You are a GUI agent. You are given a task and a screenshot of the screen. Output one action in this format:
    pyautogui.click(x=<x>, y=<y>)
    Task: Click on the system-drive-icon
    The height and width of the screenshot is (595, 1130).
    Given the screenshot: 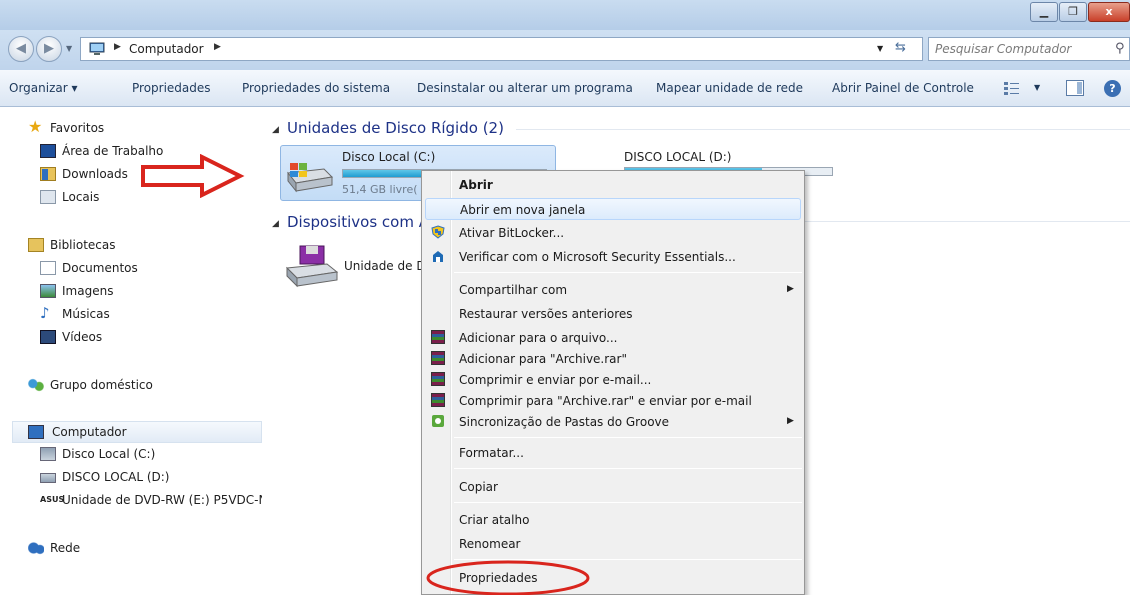 What is the action you would take?
    pyautogui.click(x=48, y=454)
    